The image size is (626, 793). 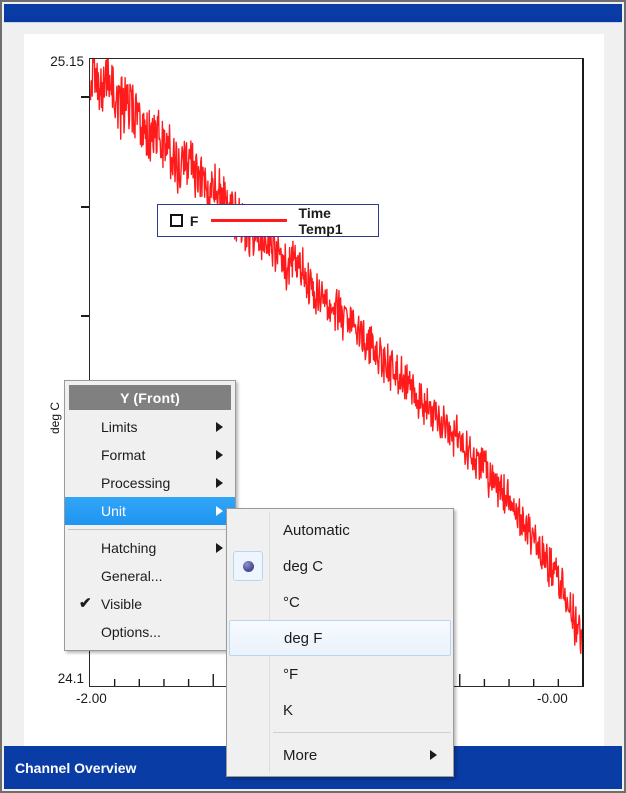 I want to click on menu-item-hatching: Hatching, so click(x=150, y=548).